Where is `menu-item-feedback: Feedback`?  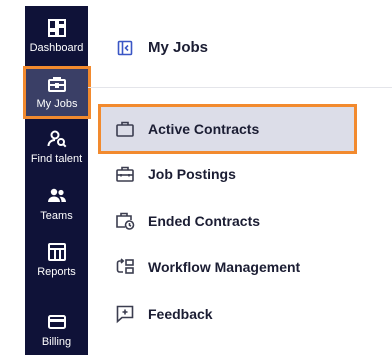
menu-item-feedback: Feedback is located at coordinates (227, 314).